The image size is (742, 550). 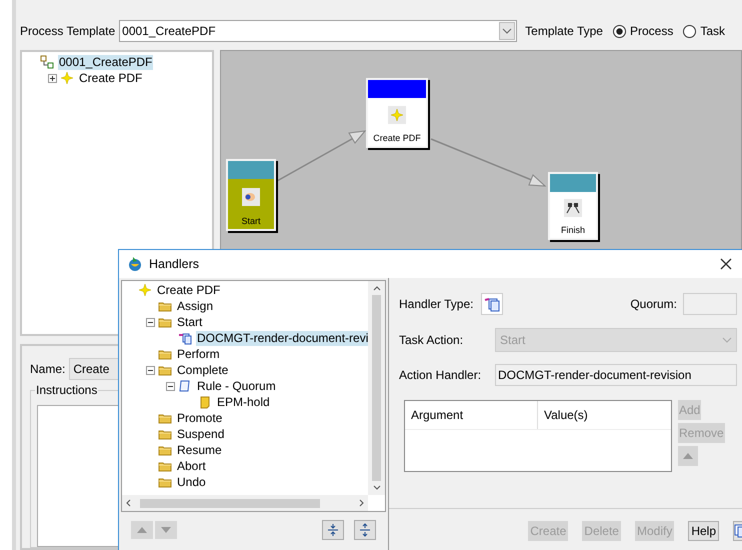 What do you see at coordinates (436, 304) in the screenshot?
I see `field-label: Handler Type:` at bounding box center [436, 304].